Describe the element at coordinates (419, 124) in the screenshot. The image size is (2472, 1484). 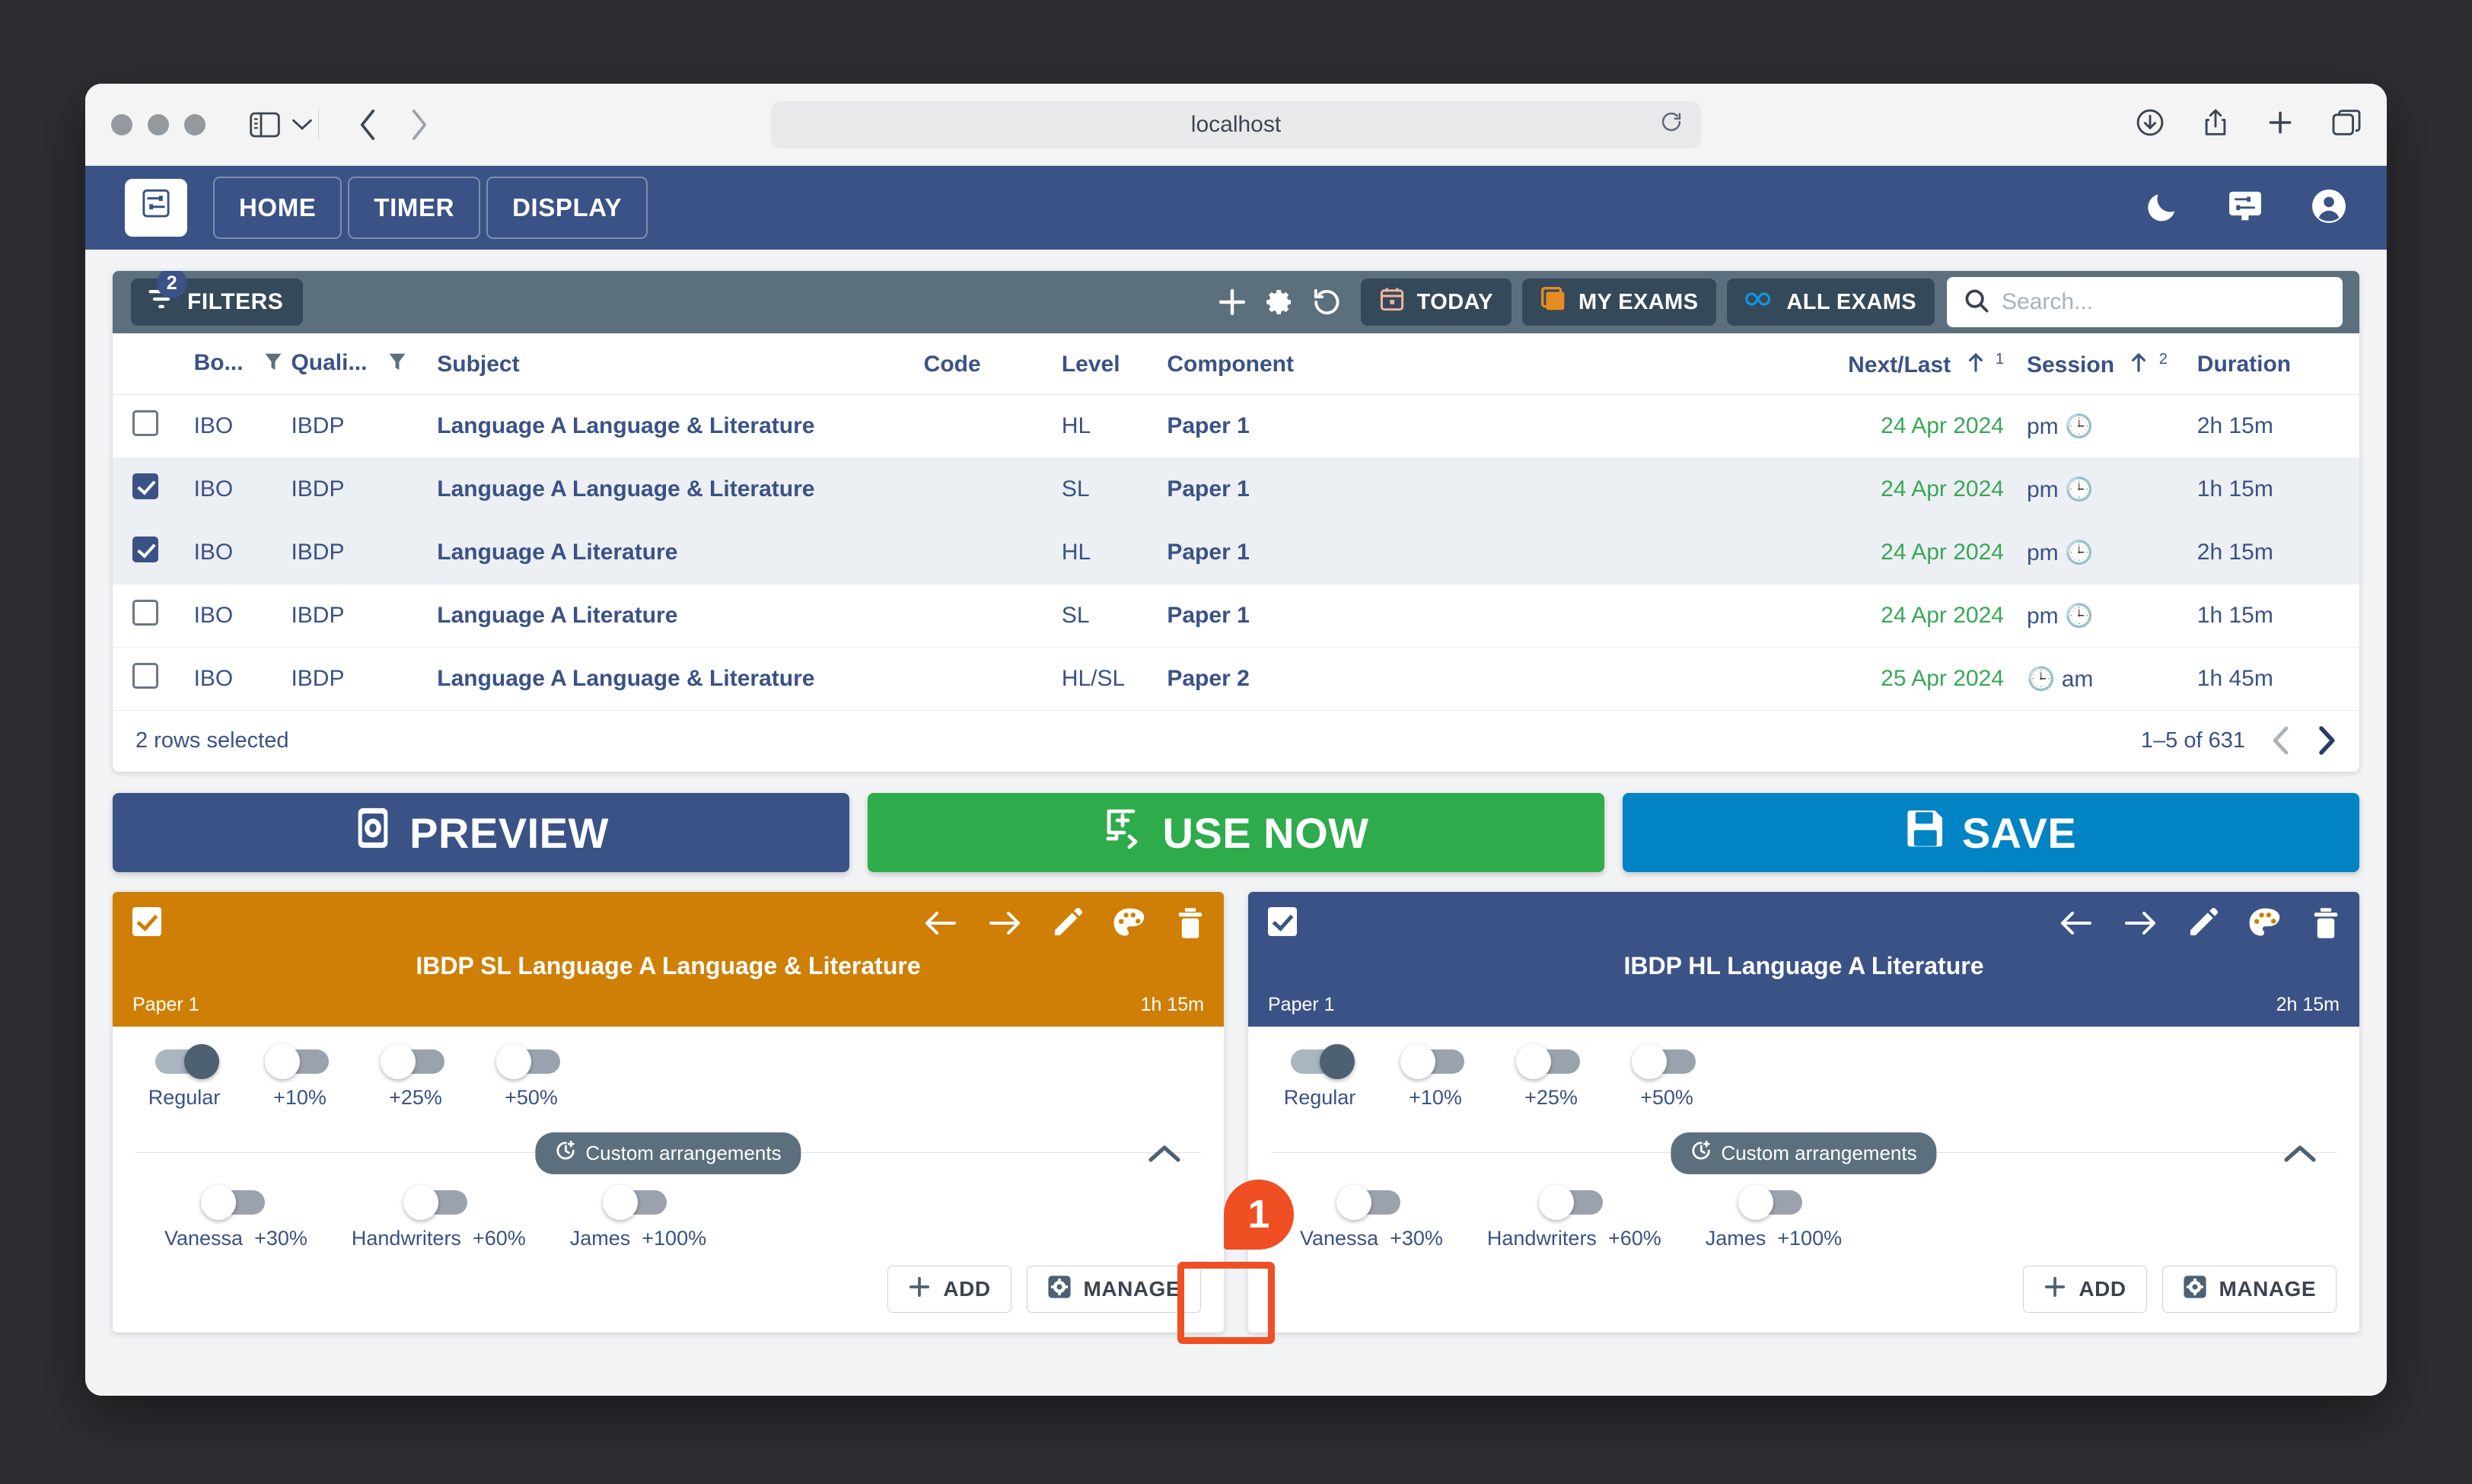
I see `forward-arrow-icon` at that location.